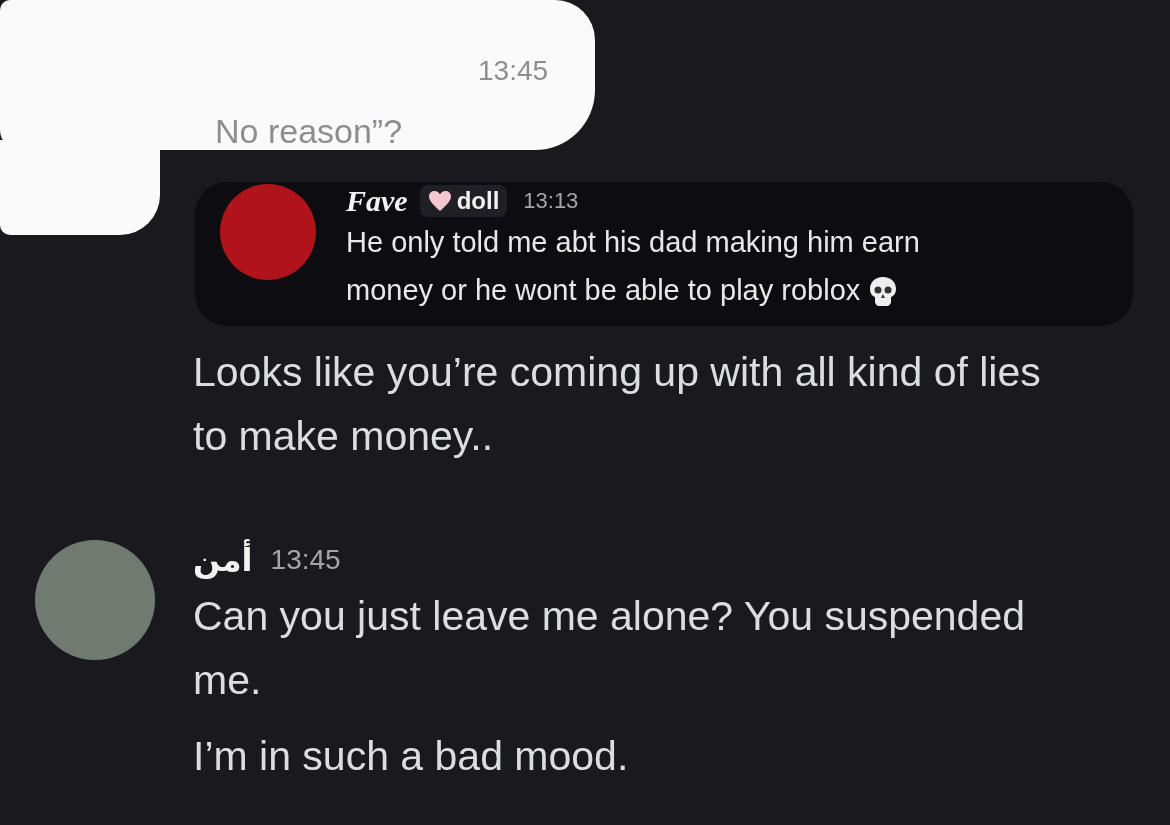 The width and height of the screenshot is (1170, 825). What do you see at coordinates (617, 404) in the screenshot?
I see `message-text: Looks like you’re coming up with all kind of lies to make money..` at bounding box center [617, 404].